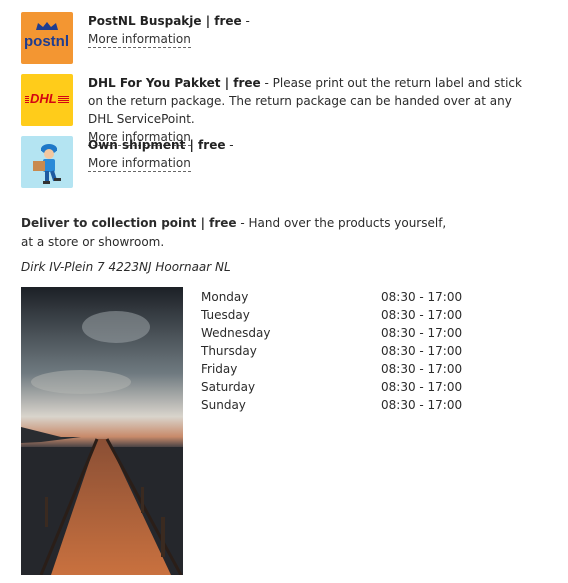 Image resolution: width=568 pixels, height=583 pixels. I want to click on store-photo, so click(102, 431).